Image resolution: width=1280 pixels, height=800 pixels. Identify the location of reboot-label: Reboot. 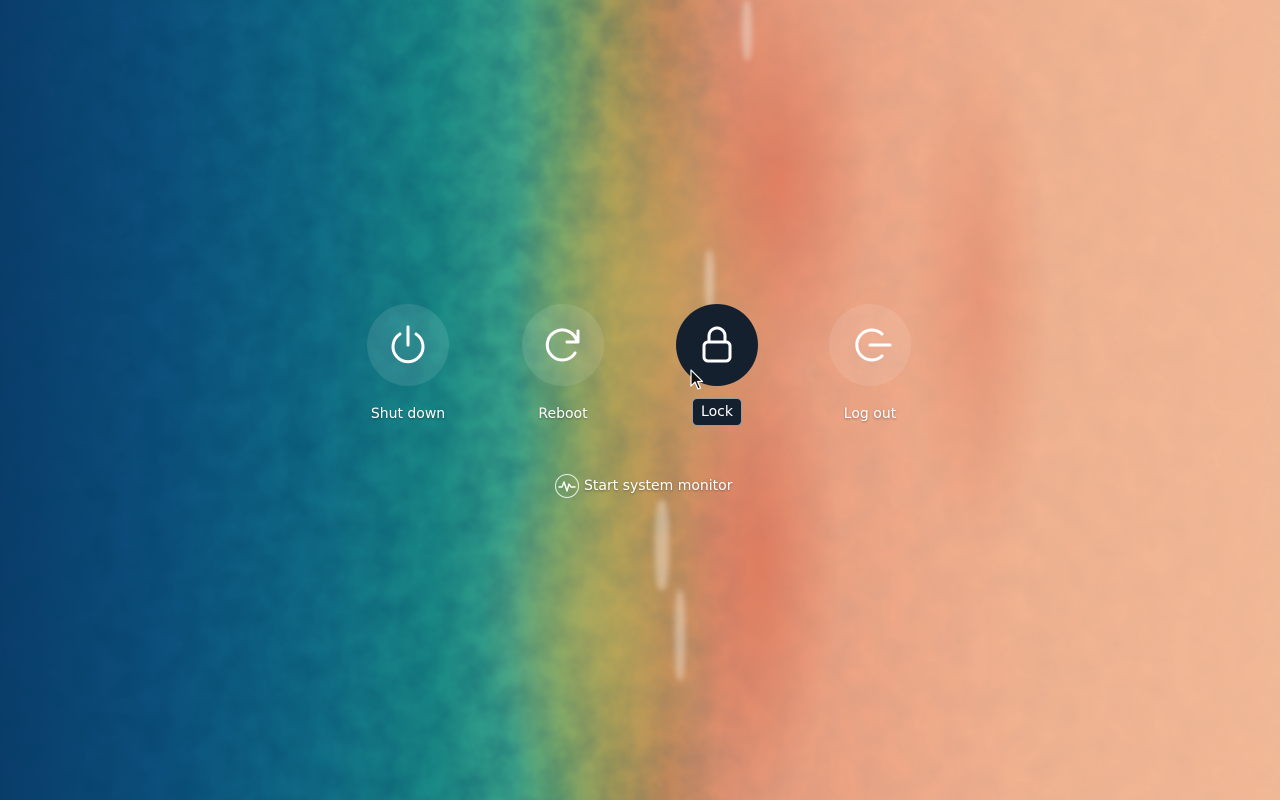
(563, 414).